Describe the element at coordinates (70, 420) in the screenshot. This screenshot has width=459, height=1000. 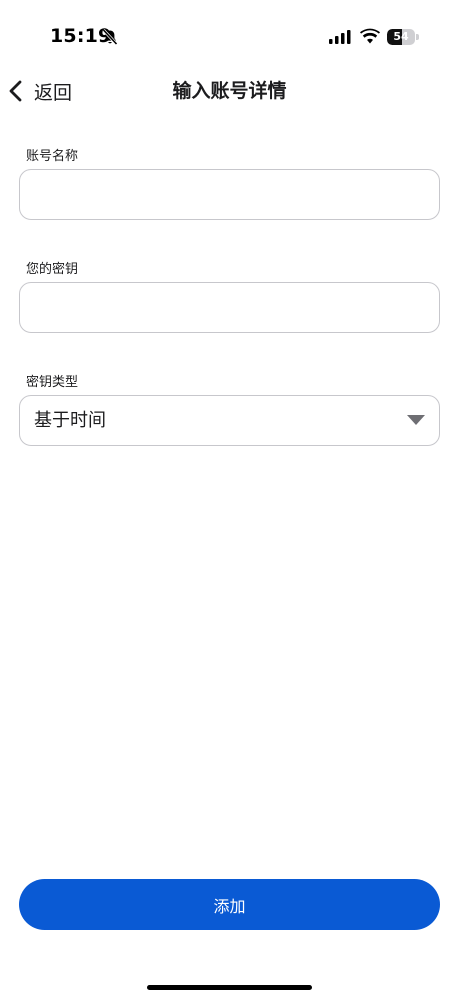
I see `key-type-value: 基于时间` at that location.